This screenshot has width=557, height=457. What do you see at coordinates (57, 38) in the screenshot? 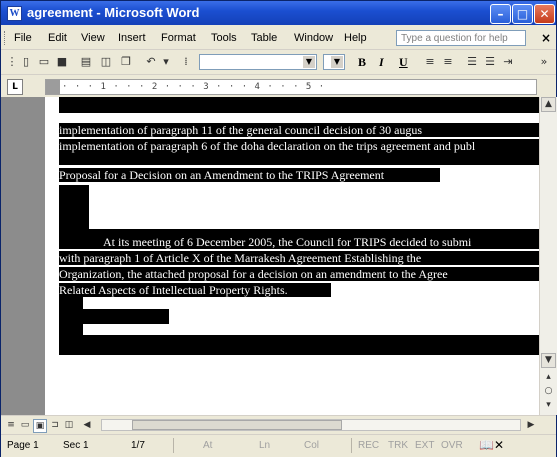
I see `menu-edit: Edit` at bounding box center [57, 38].